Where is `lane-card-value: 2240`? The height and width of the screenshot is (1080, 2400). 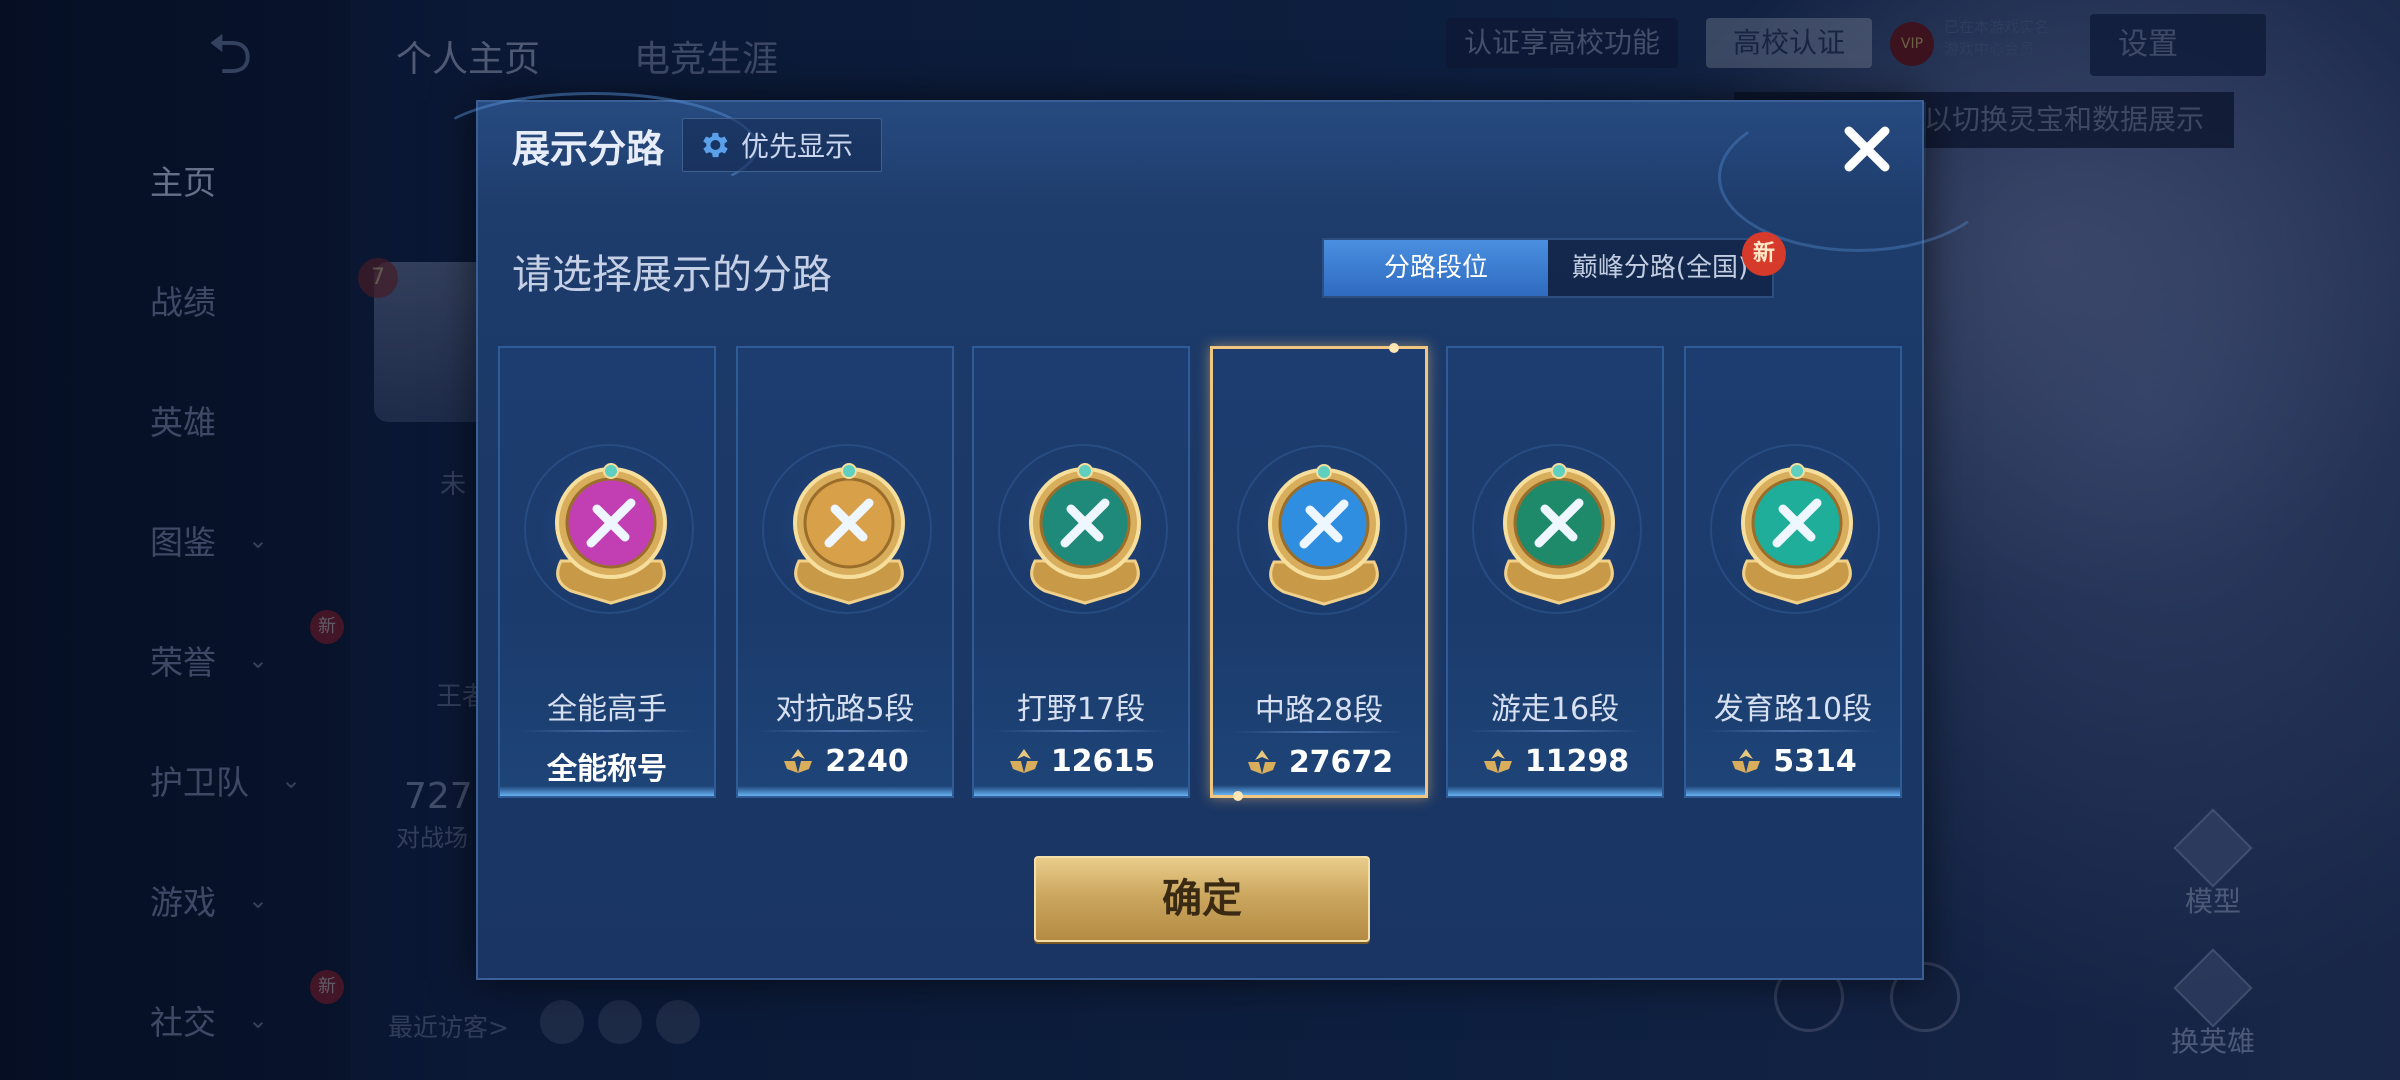
lane-card-value: 2240 is located at coordinates (845, 761).